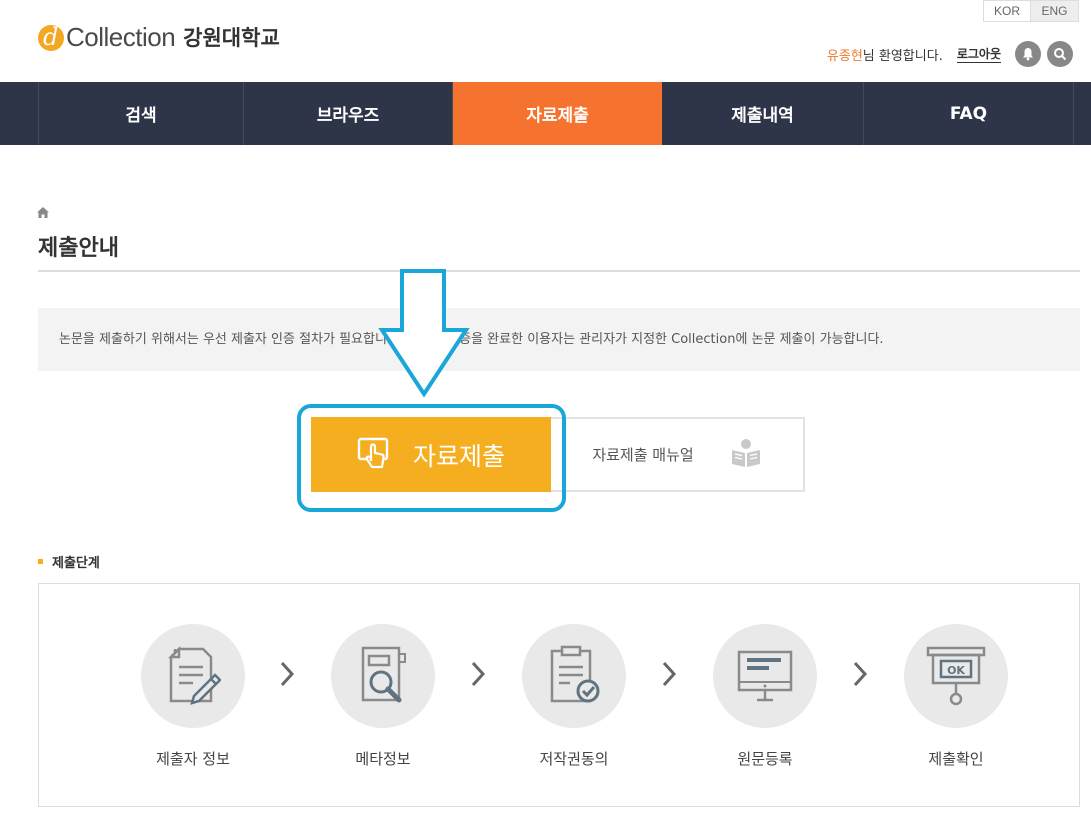 Image resolution: width=1091 pixels, height=822 pixels. I want to click on step-item: 원문등록, so click(765, 696).